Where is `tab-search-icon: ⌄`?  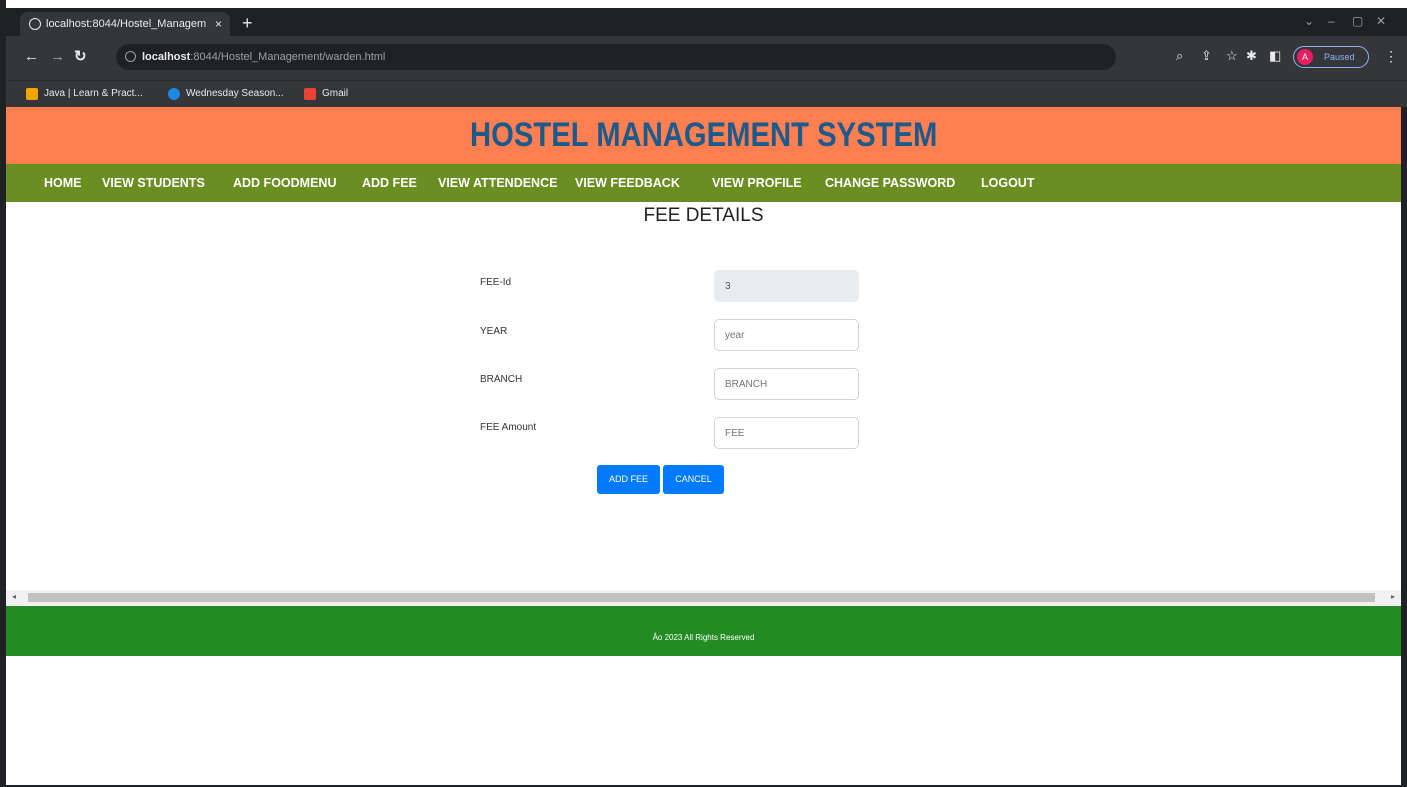
tab-search-icon: ⌄ is located at coordinates (1309, 21).